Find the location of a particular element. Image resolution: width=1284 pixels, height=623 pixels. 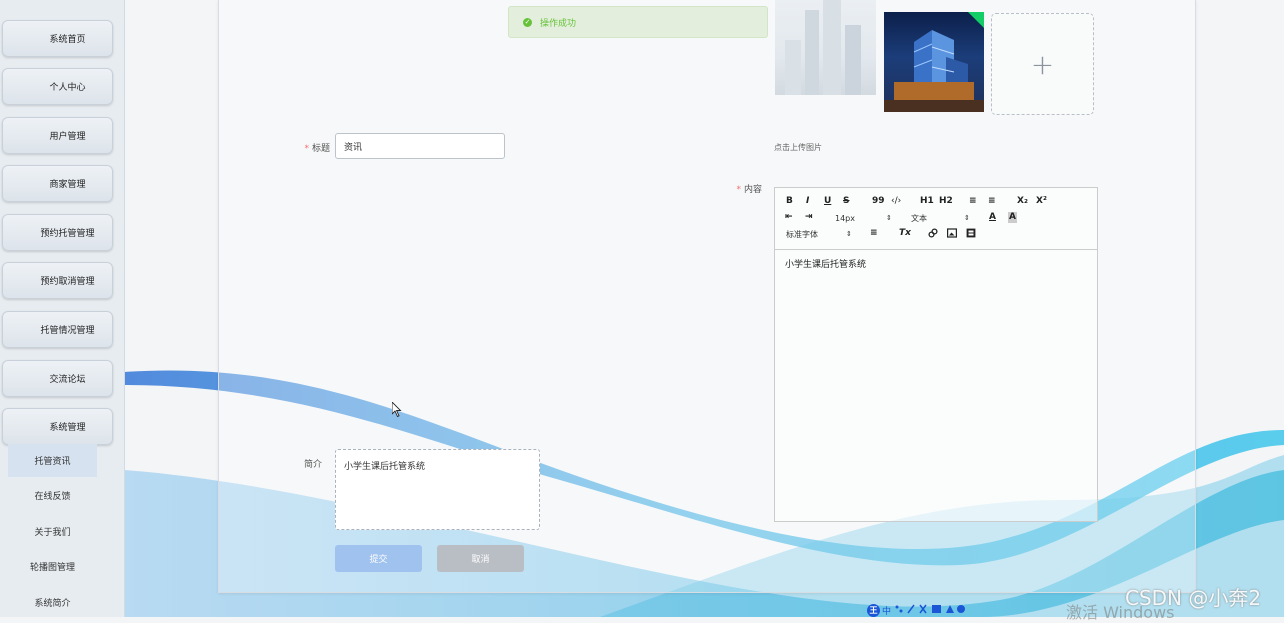

title-label: * 标题 is located at coordinates (317, 149).